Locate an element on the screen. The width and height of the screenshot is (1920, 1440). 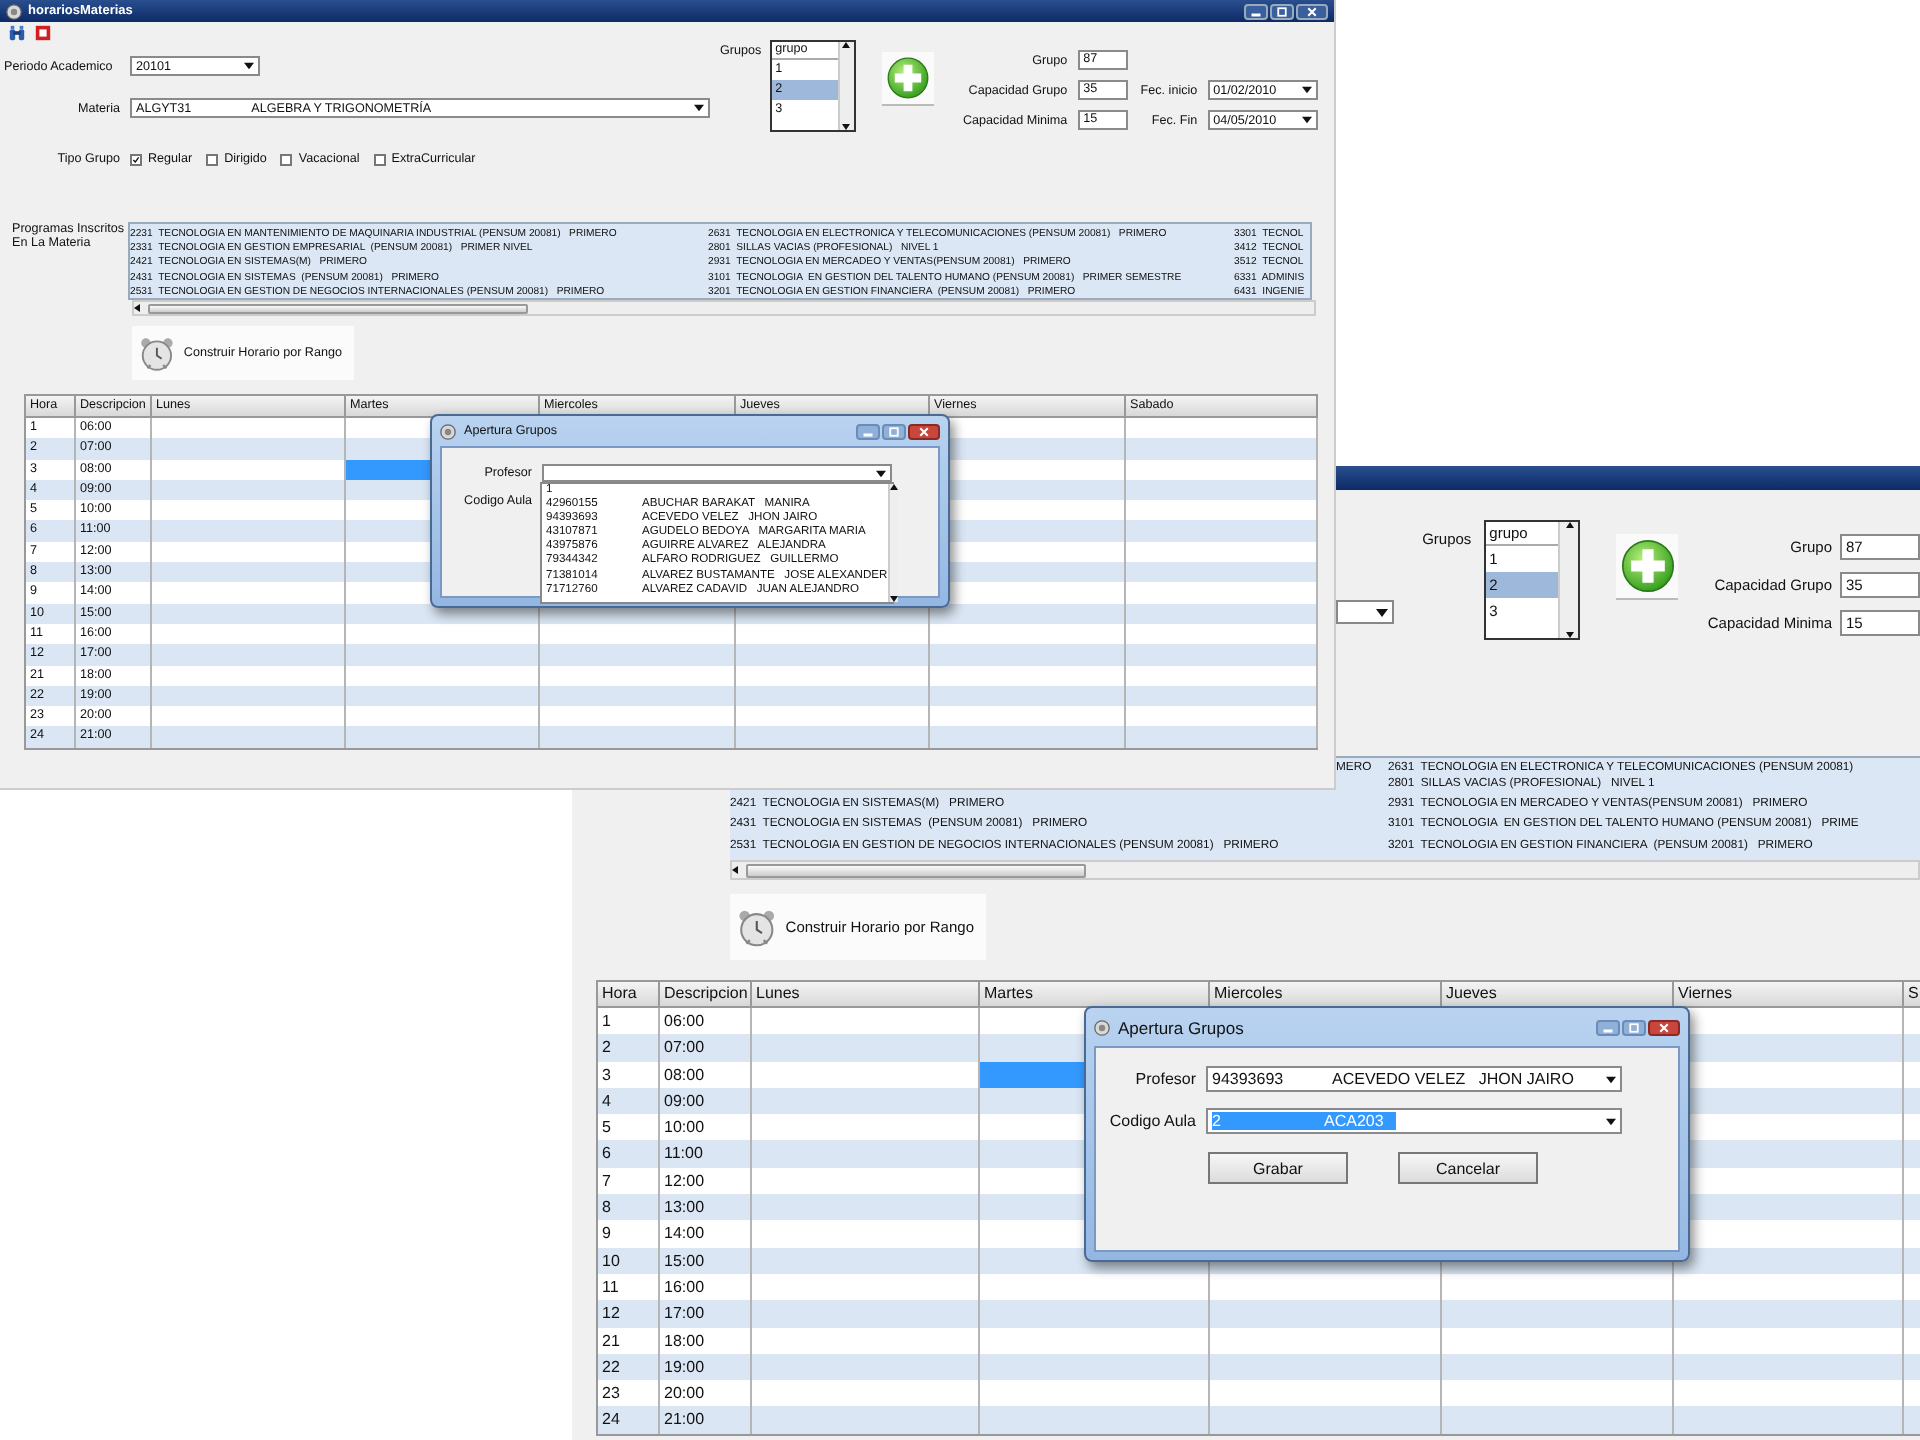
table-cell: 10 is located at coordinates (629, 1260).